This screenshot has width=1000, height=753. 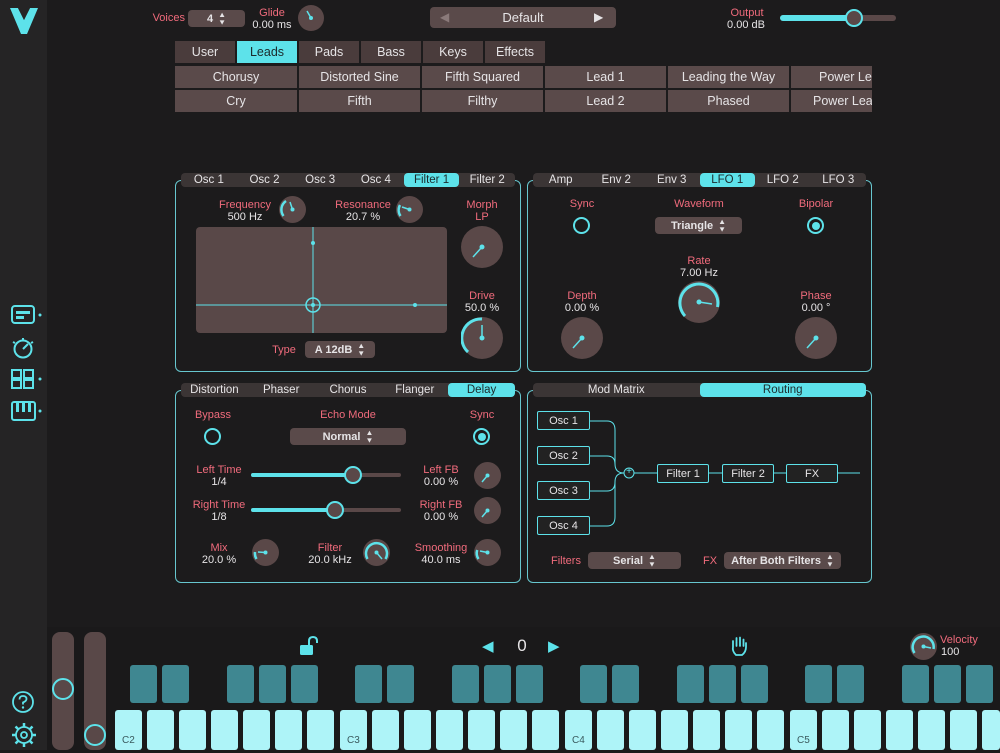 What do you see at coordinates (487, 180) in the screenshot?
I see `tab-filter-2: Filter 2` at bounding box center [487, 180].